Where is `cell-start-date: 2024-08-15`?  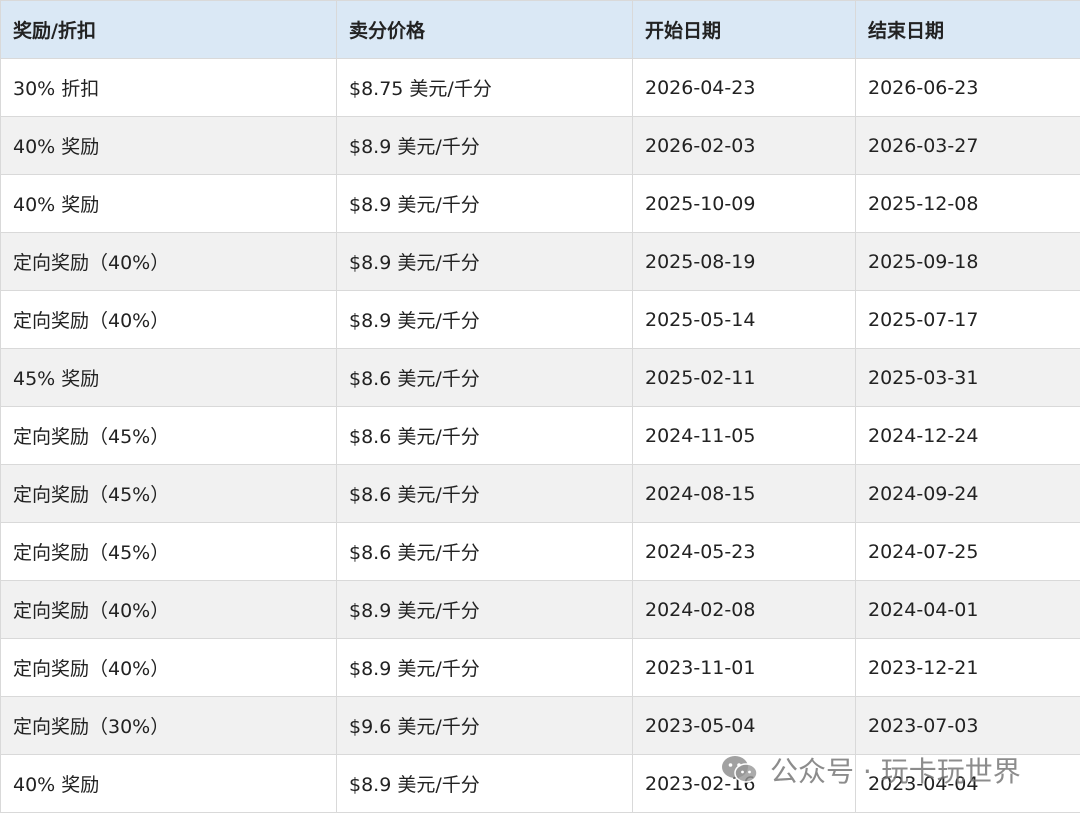 cell-start-date: 2024-08-15 is located at coordinates (744, 493).